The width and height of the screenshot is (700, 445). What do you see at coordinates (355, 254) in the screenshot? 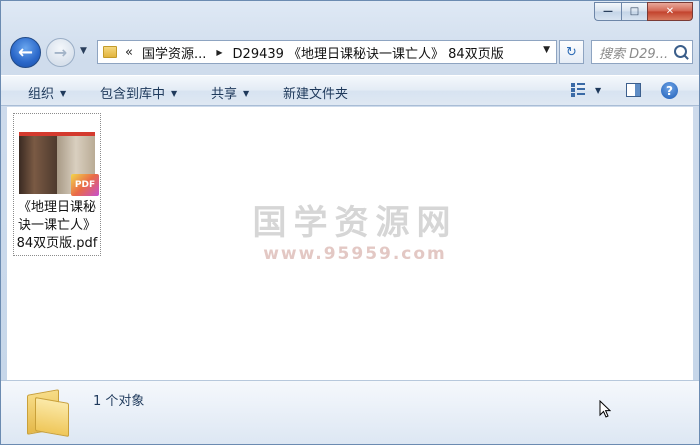
I see `watermark-url: www.95959.com` at bounding box center [355, 254].